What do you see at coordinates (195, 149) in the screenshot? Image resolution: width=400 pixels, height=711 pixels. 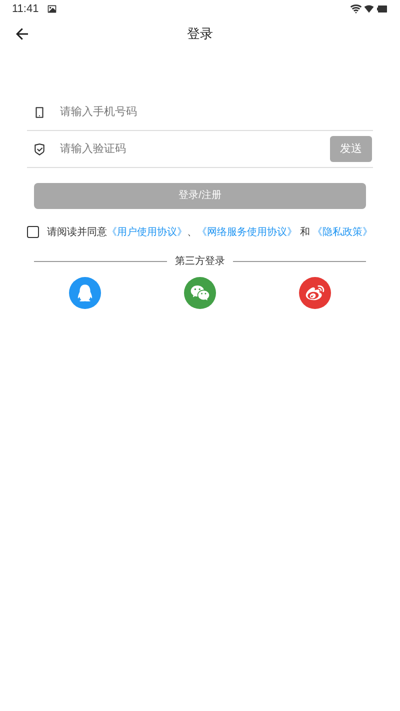 I see `input-field: 请输入验证码` at bounding box center [195, 149].